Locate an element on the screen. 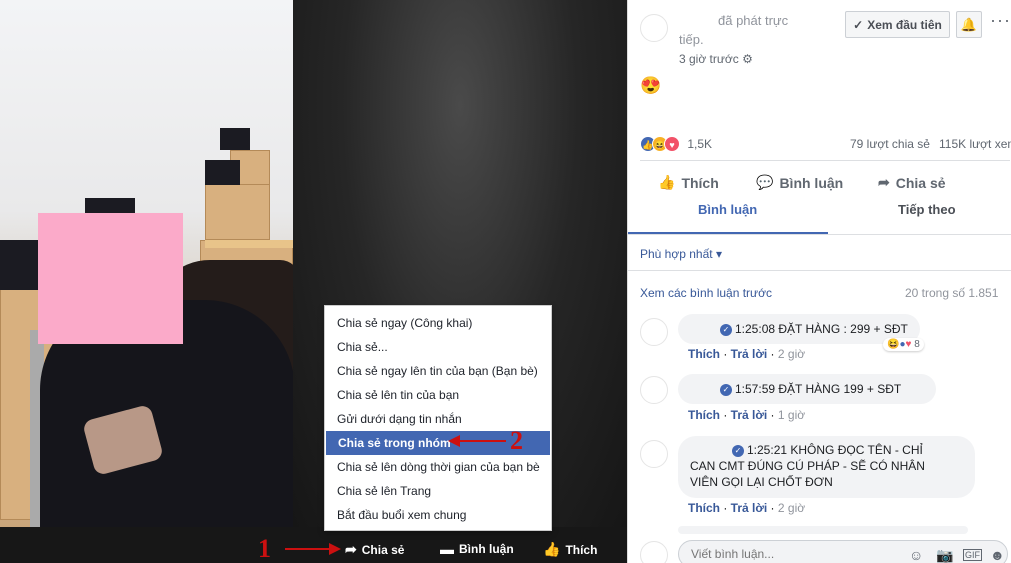 This screenshot has height=563, width=1011. post-header-line2: tiếp. is located at coordinates (691, 39).